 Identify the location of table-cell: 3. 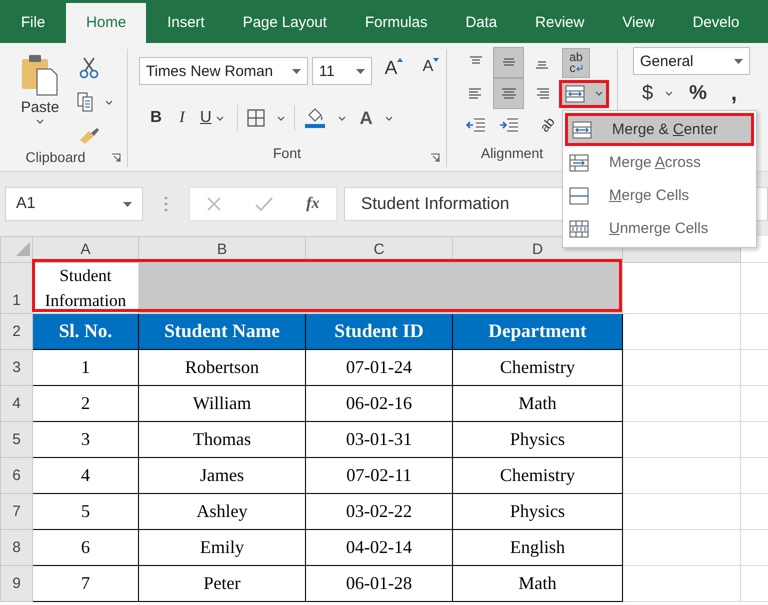
(85, 440).